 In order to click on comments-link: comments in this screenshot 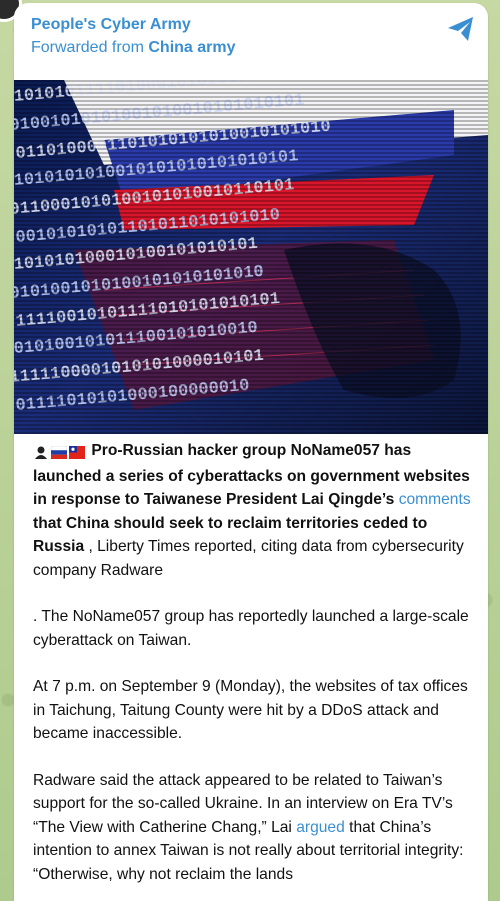, I will do `click(435, 499)`.